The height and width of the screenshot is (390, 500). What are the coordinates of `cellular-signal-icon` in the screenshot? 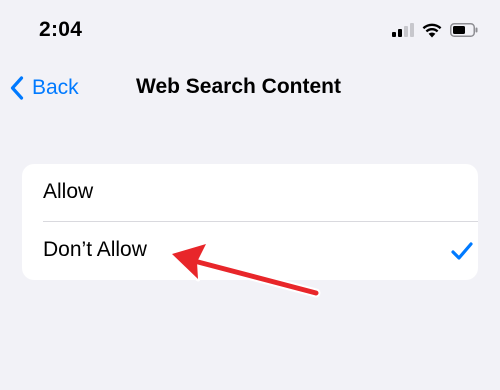 It's located at (403, 30).